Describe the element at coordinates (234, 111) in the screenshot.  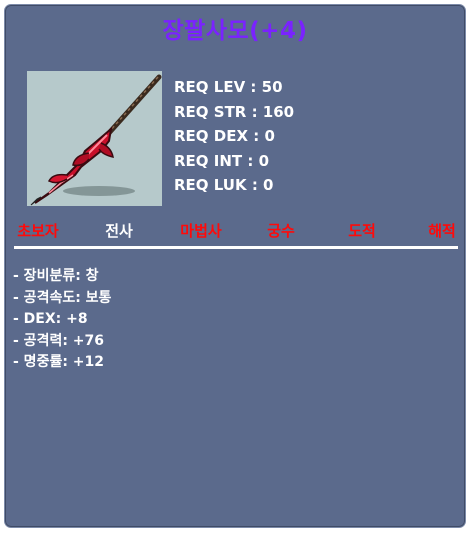
I see `req-str: REQ STR : 160` at that location.